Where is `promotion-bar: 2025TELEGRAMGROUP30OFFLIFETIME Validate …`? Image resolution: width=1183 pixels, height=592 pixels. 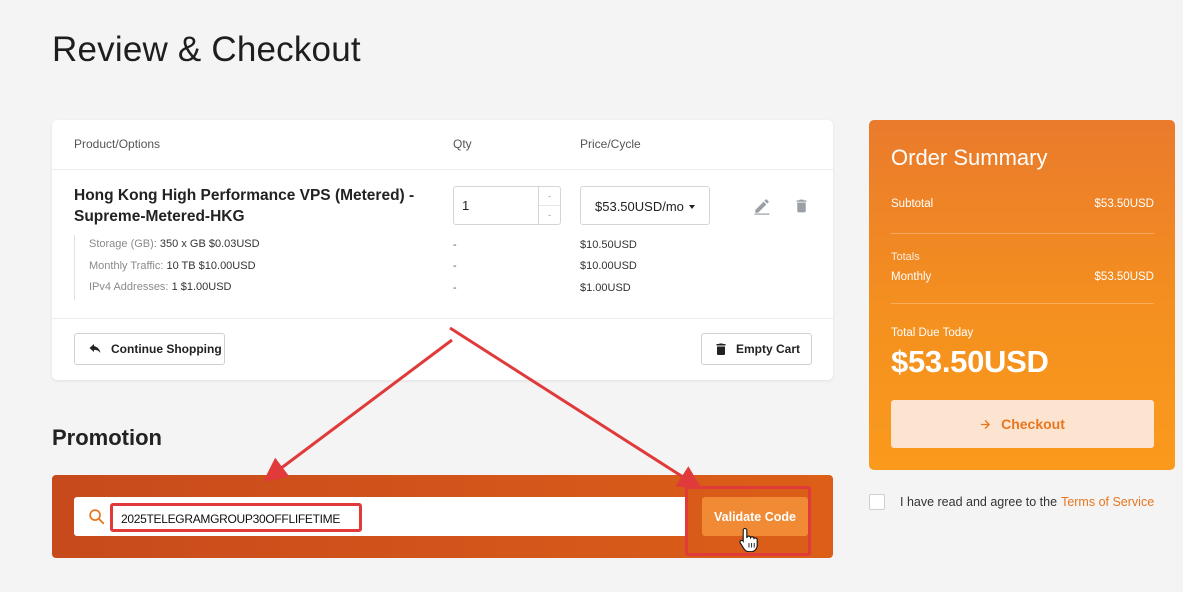 promotion-bar: 2025TELEGRAMGROUP30OFFLIFETIME Validate … is located at coordinates (442, 516).